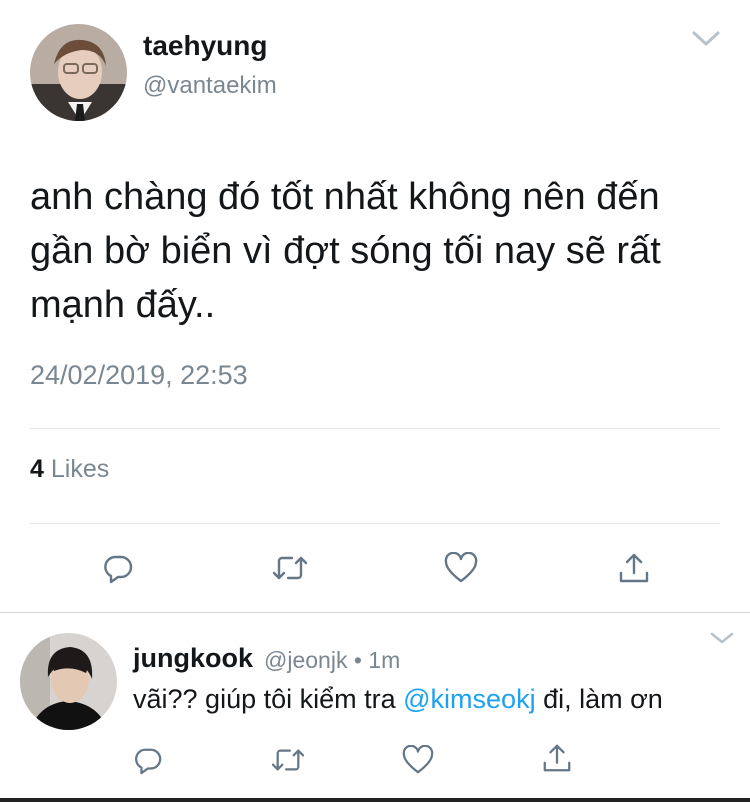  What do you see at coordinates (375, 800) in the screenshot?
I see `bottom-edge` at bounding box center [375, 800].